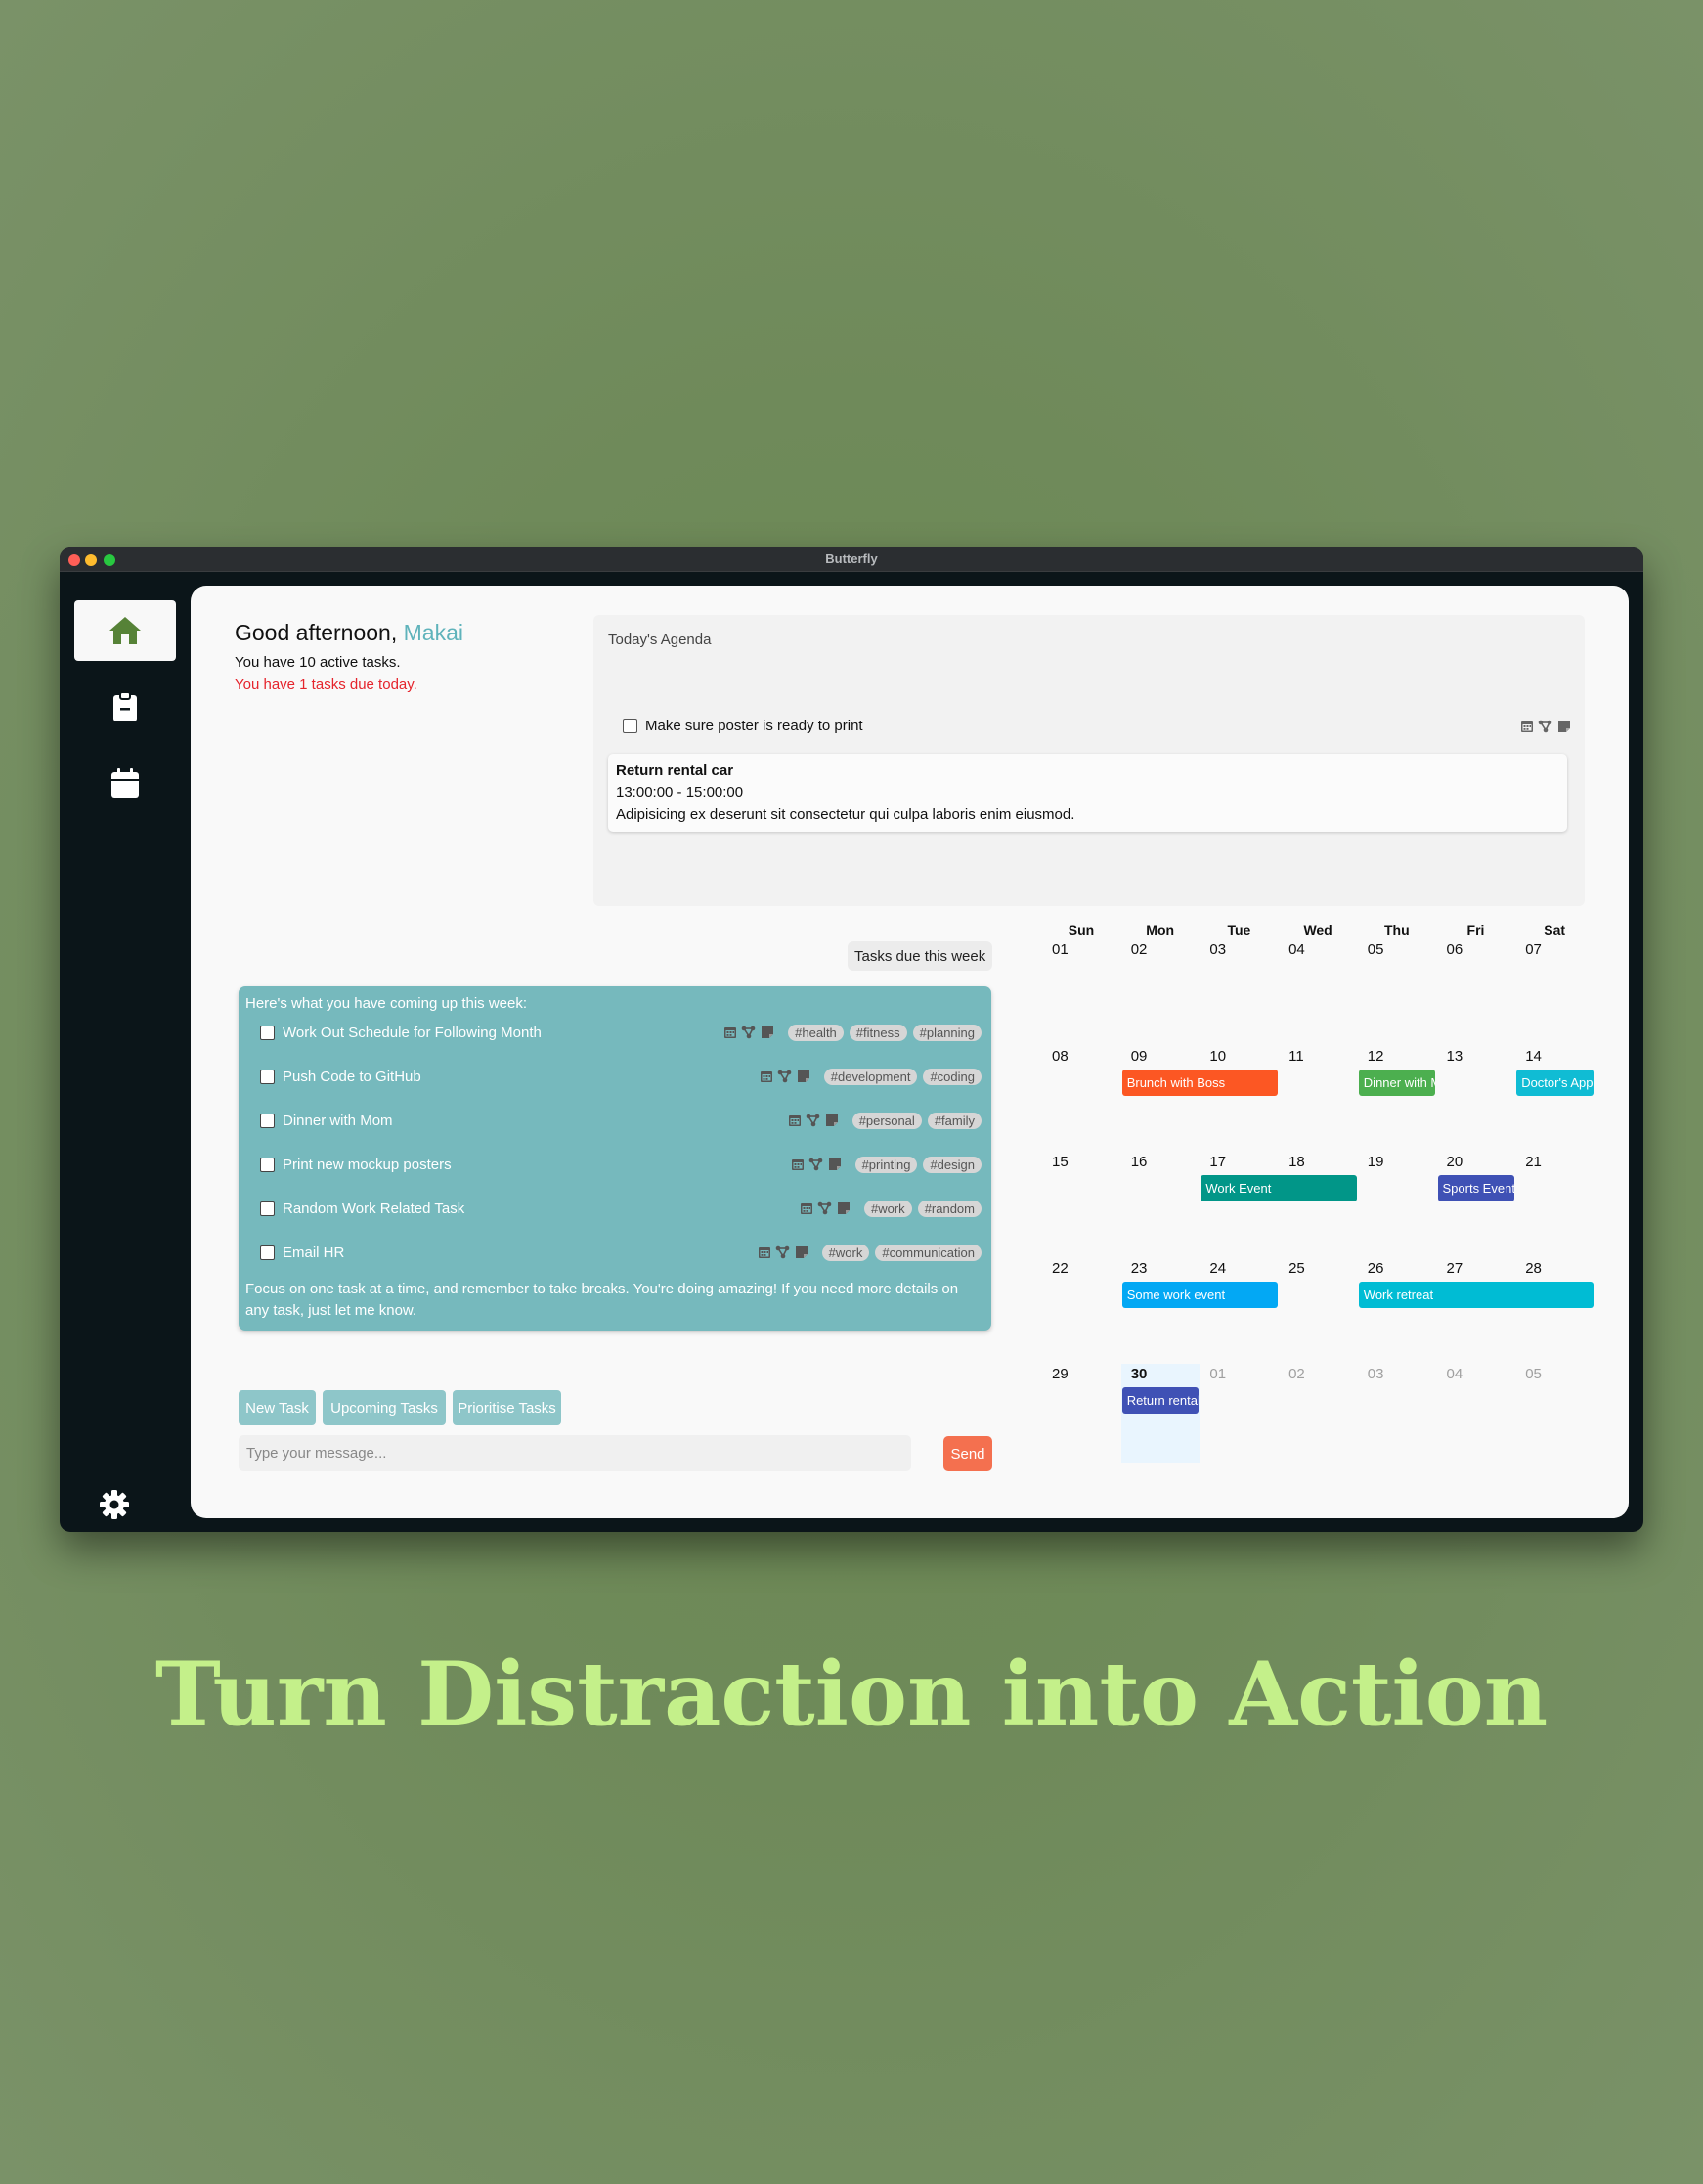  What do you see at coordinates (1296, 1056) in the screenshot?
I see `calendar-day: 11` at bounding box center [1296, 1056].